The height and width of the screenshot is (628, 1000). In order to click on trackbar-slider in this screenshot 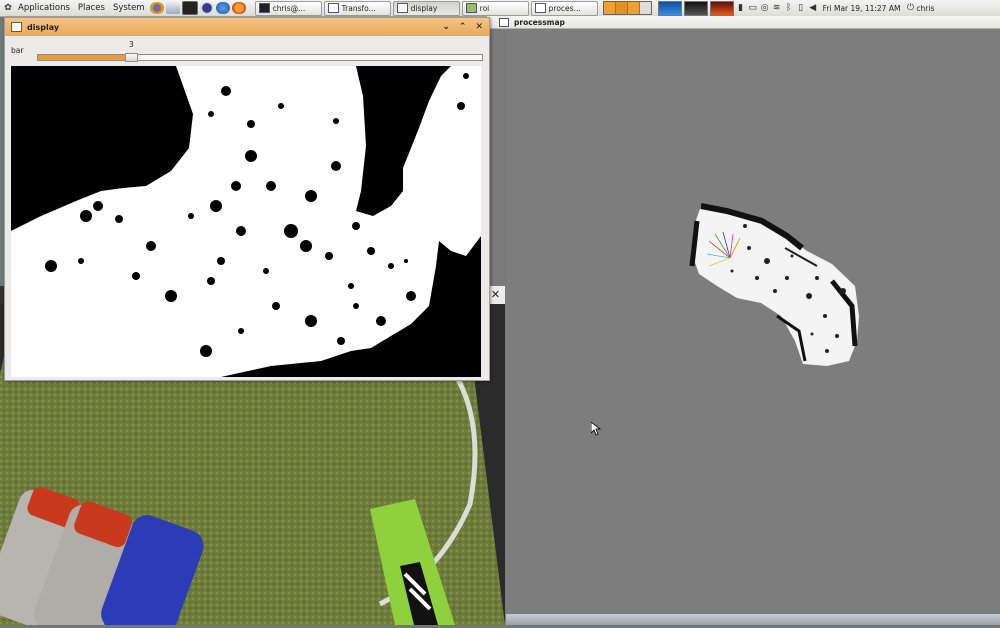, I will do `click(260, 57)`.